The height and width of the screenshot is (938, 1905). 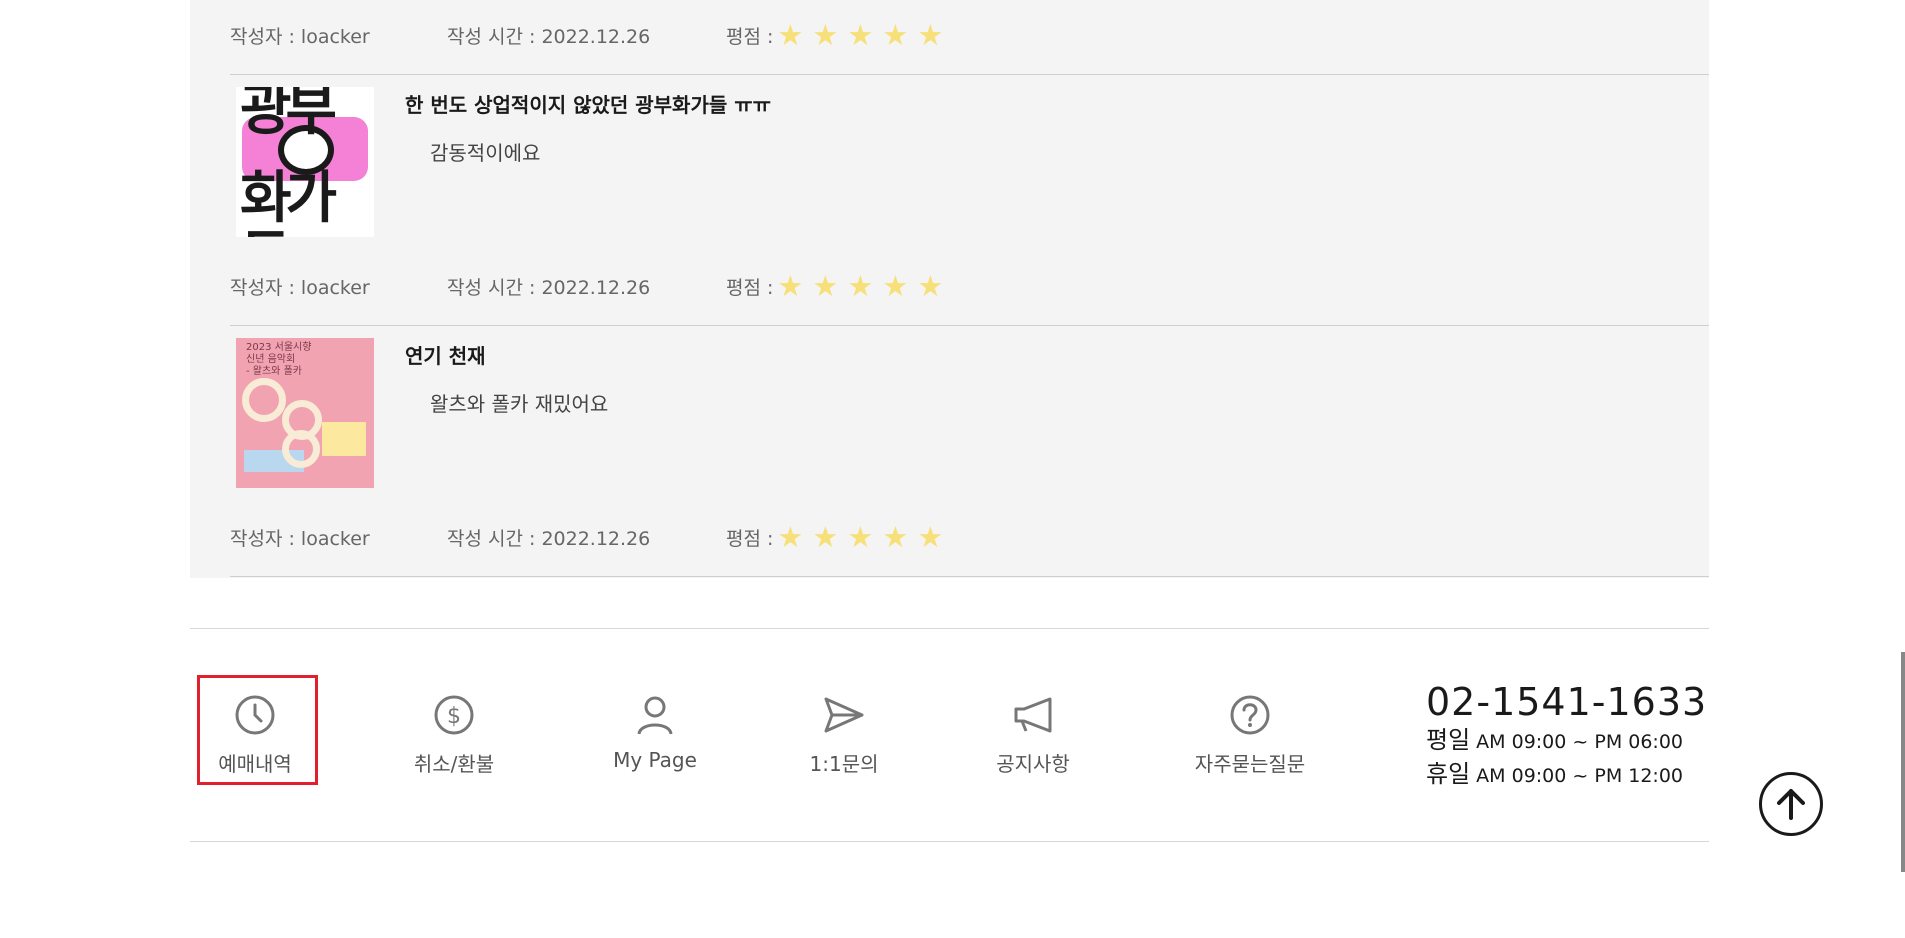 I want to click on weekday-hours: 평일 AM 09:00 ~ PM 06:00, so click(x=1566, y=741).